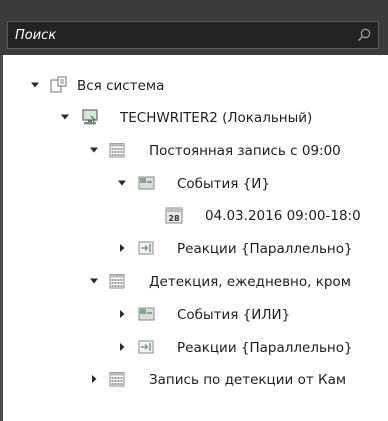 This screenshot has height=421, width=388. I want to click on tree-node: Вся система, so click(194, 86).